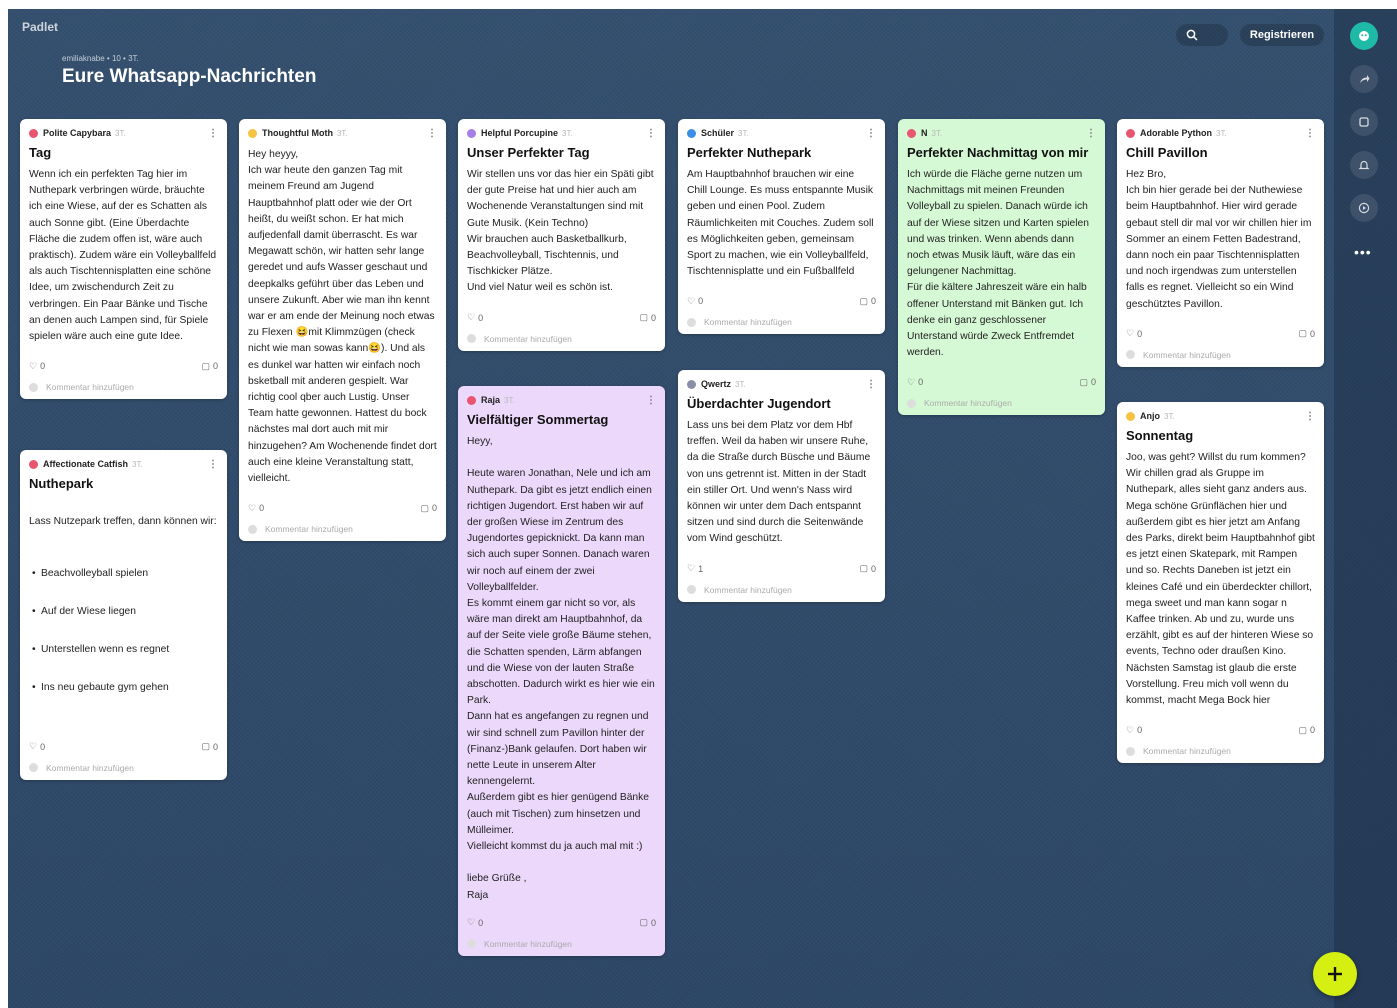  Describe the element at coordinates (528, 152) in the screenshot. I see `post-title: Unser Perfekter Tag` at that location.